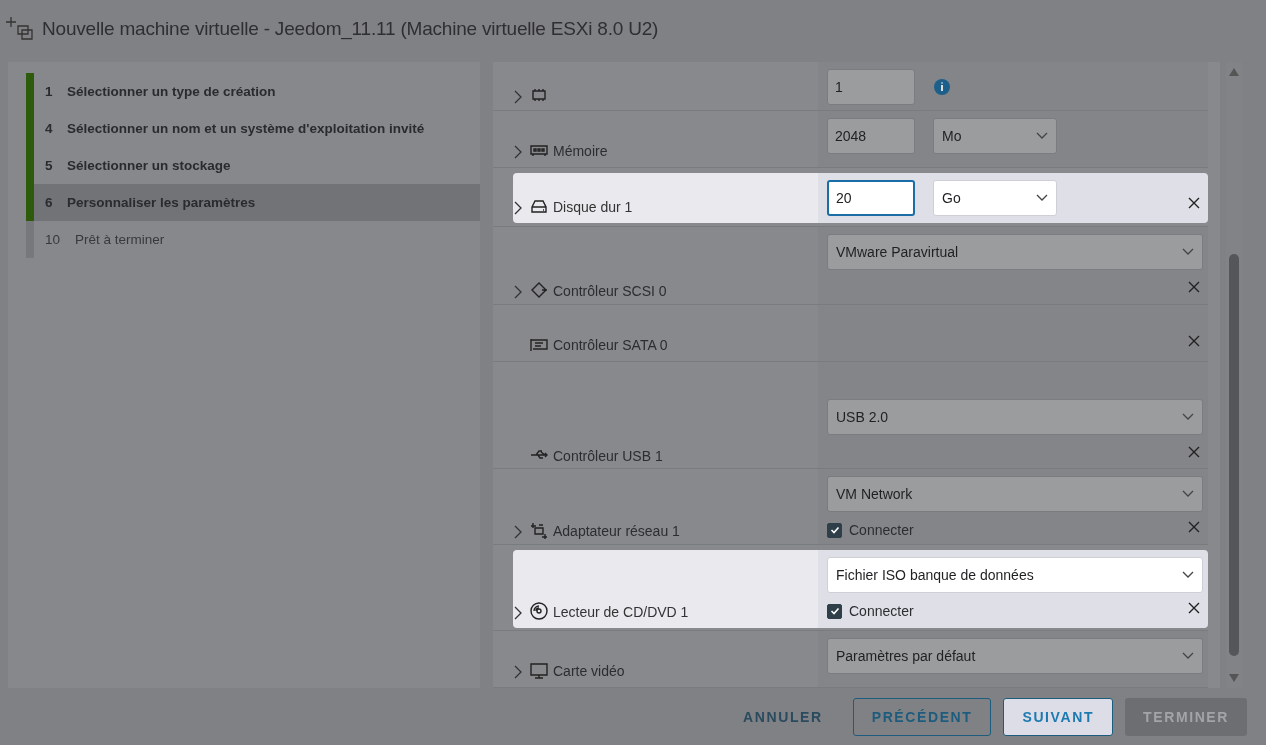  Describe the element at coordinates (593, 207) in the screenshot. I see `device-label: Disque dur 1` at that location.